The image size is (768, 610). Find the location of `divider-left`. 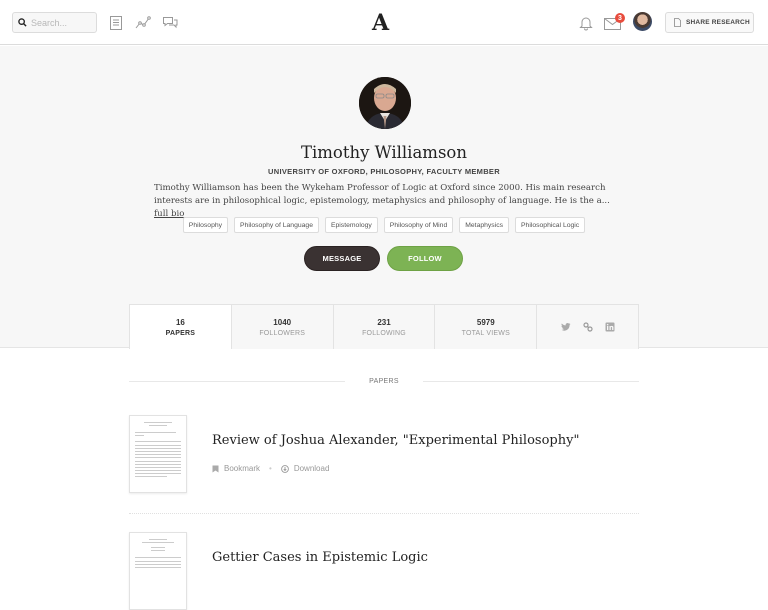

divider-left is located at coordinates (237, 381).